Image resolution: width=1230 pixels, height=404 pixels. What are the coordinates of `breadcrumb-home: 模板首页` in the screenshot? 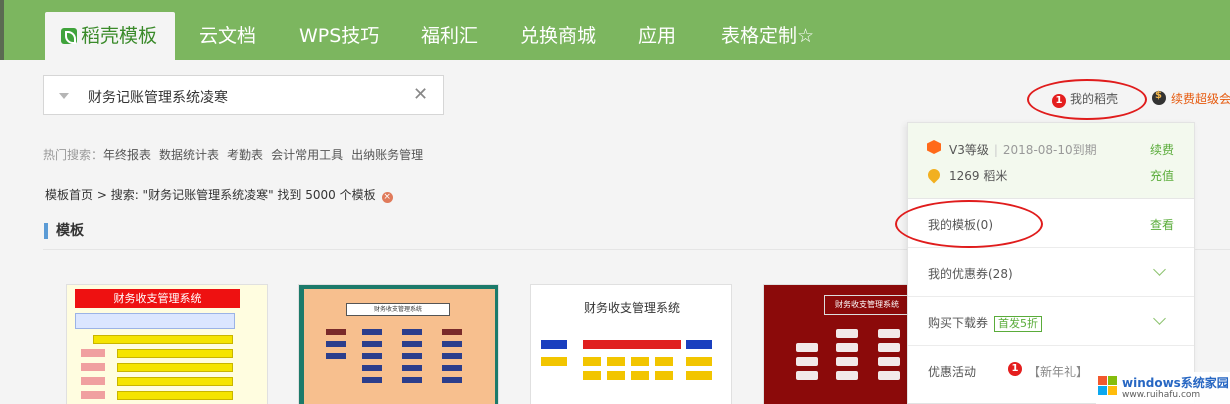 It's located at (69, 195).